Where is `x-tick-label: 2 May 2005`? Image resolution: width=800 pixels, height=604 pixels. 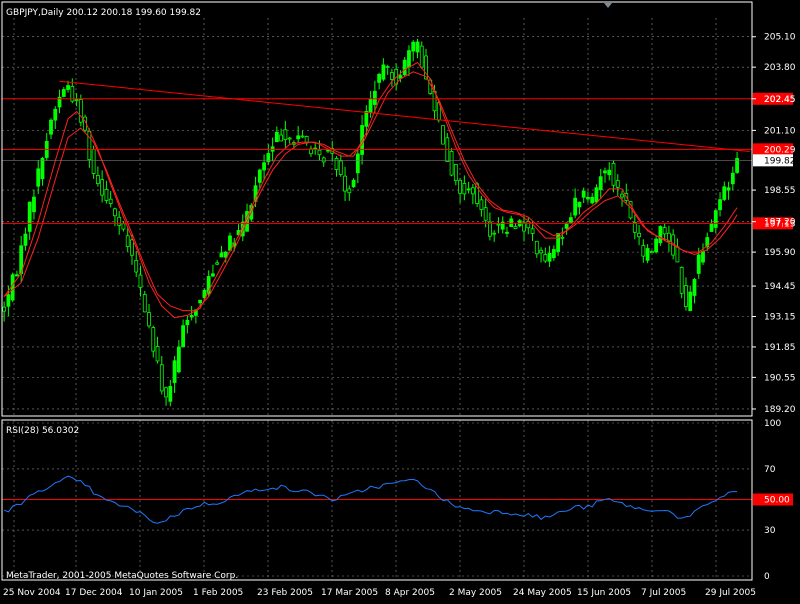 x-tick-label: 2 May 2005 is located at coordinates (475, 593).